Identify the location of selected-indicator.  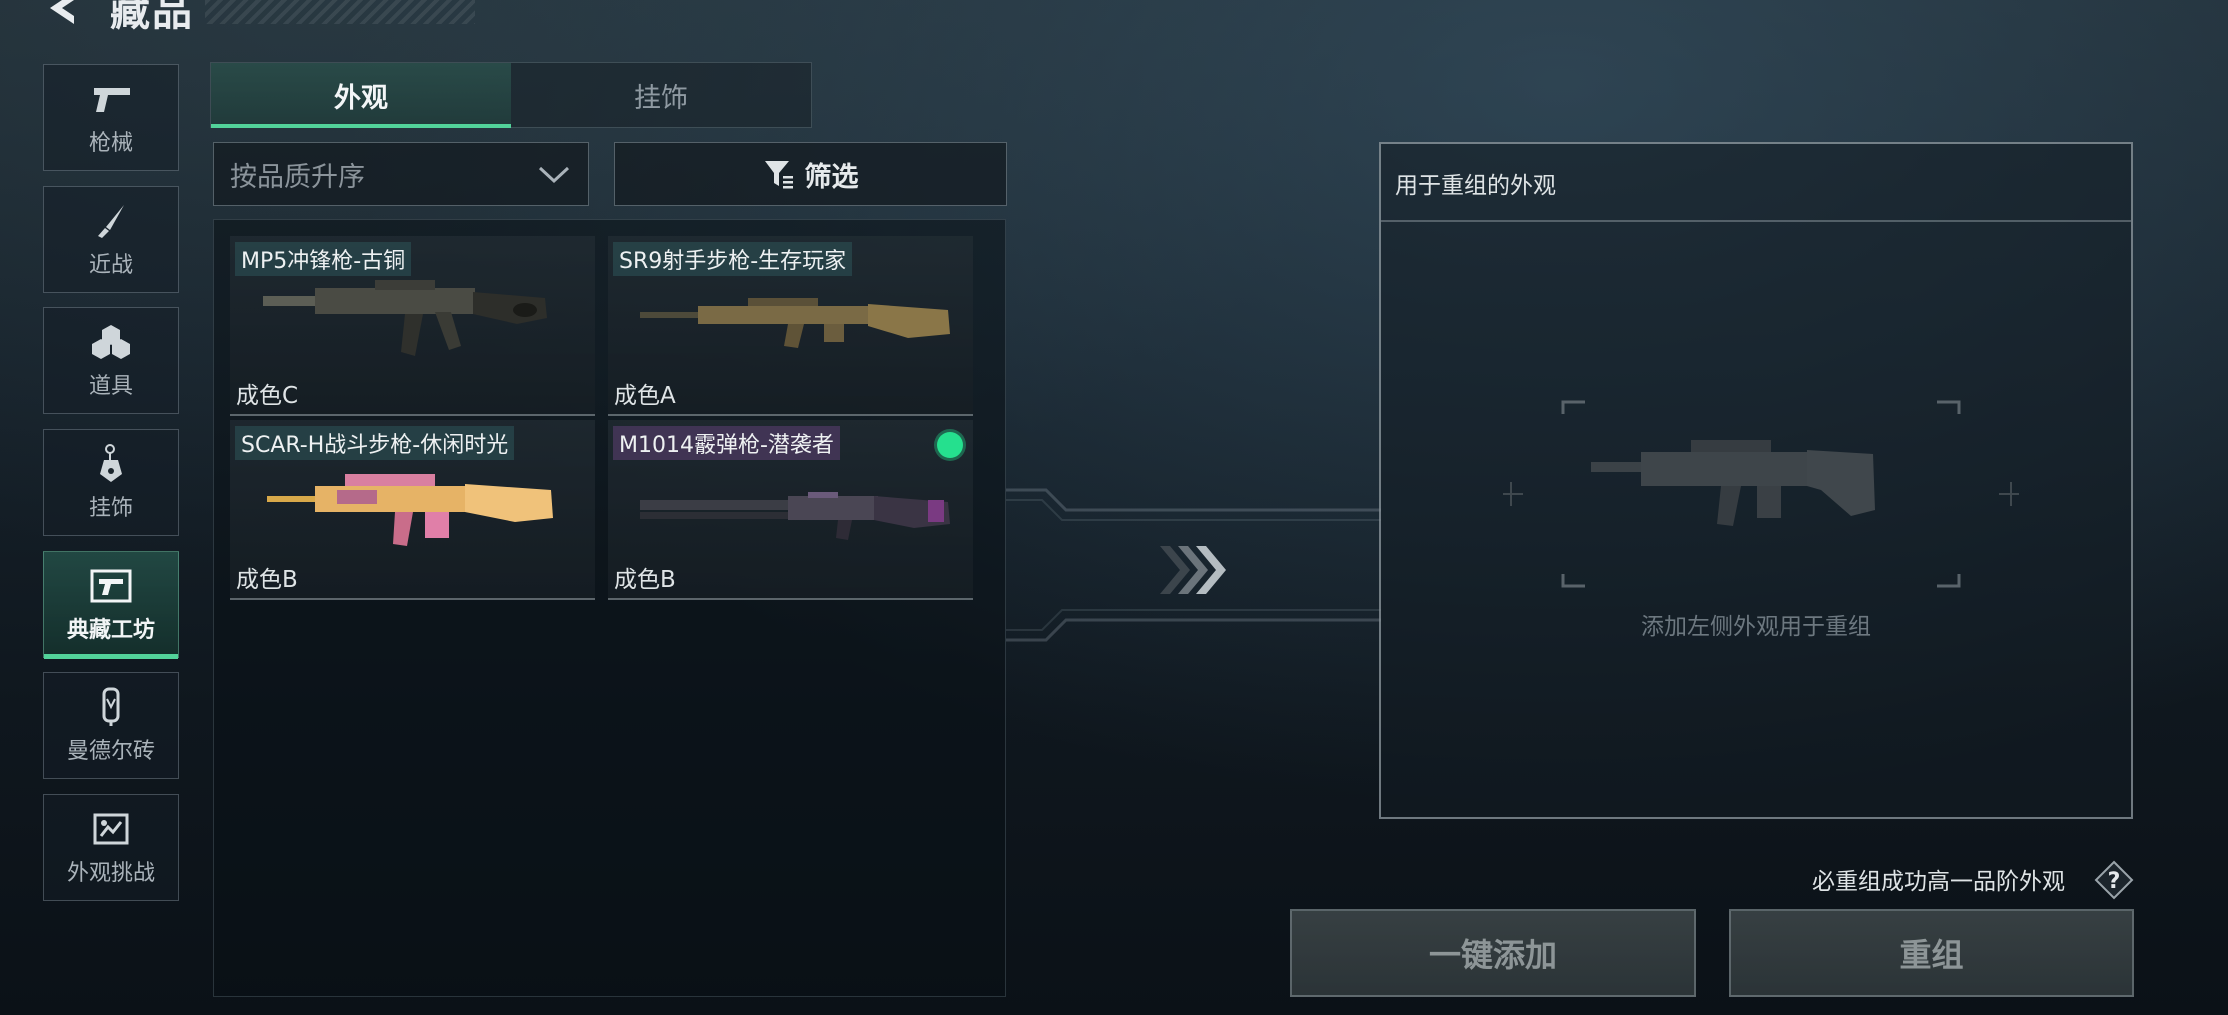
(950, 445).